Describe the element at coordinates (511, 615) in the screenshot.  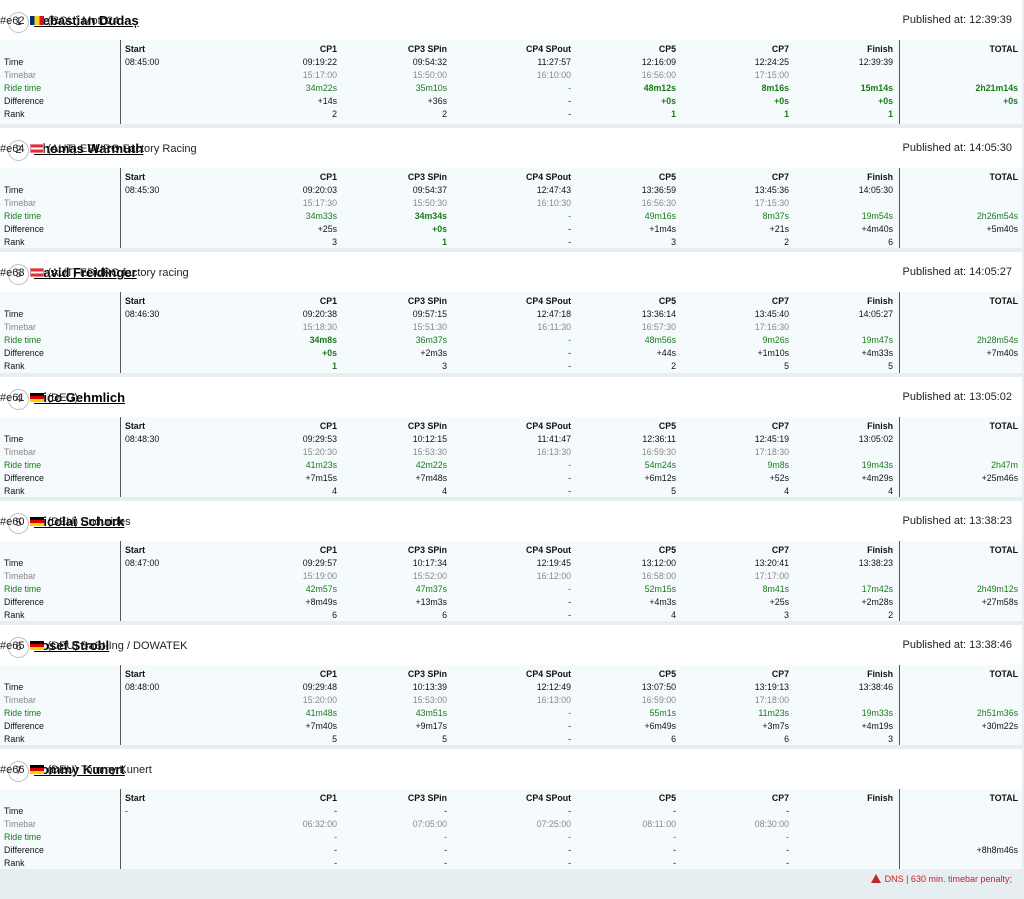
I see `rank-row: Rank 6 6 - 4 3 2` at that location.